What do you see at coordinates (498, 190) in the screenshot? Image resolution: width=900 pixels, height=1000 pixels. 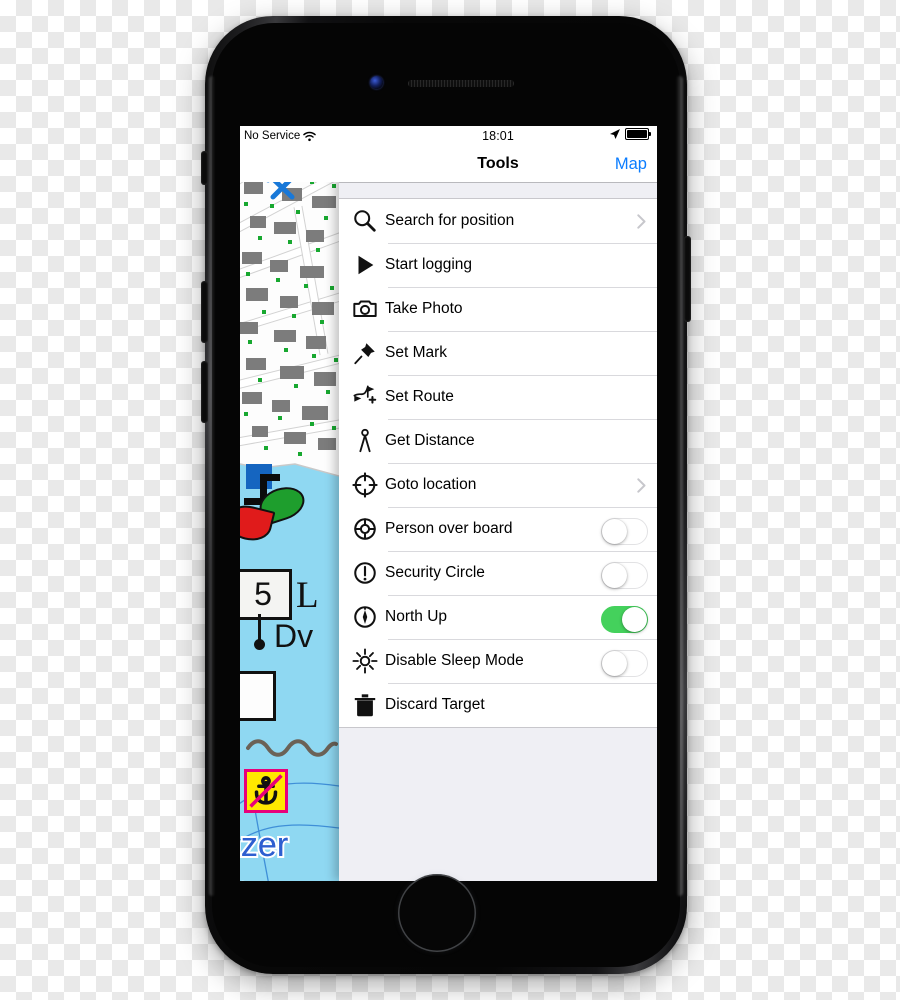 I see `list-top-gap` at bounding box center [498, 190].